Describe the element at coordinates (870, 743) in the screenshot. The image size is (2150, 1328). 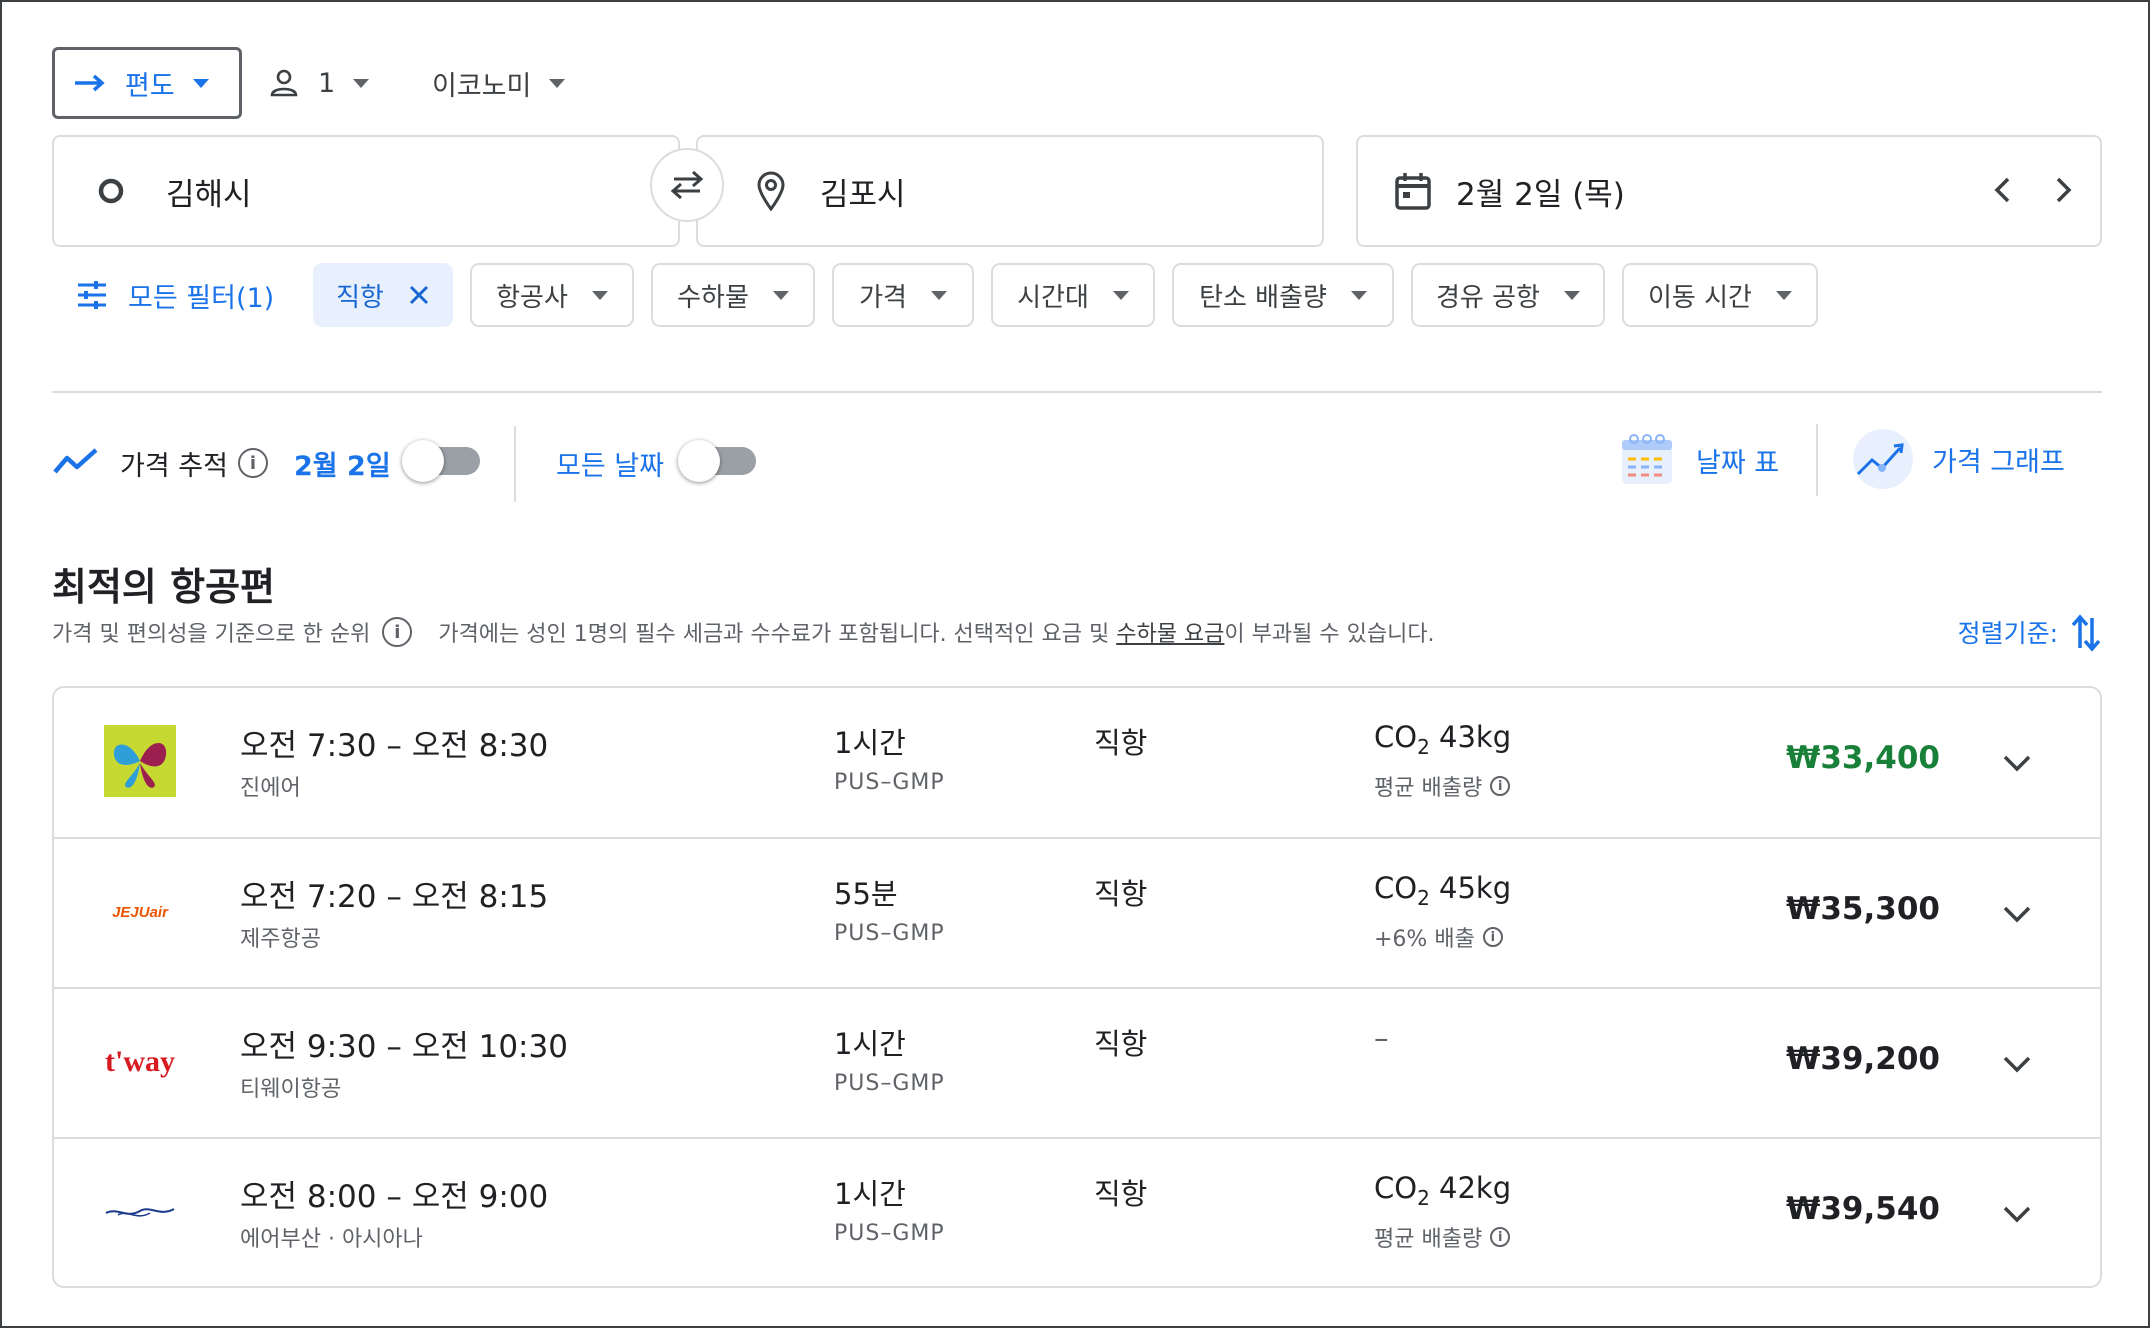
I see `flight-duration: 1시간` at that location.